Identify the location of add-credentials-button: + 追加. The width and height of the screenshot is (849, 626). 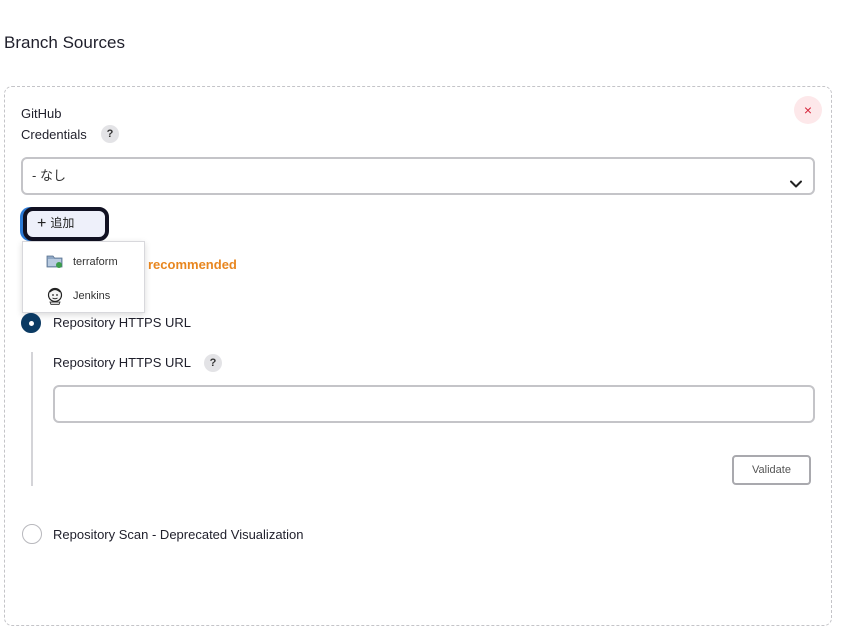
(66, 224).